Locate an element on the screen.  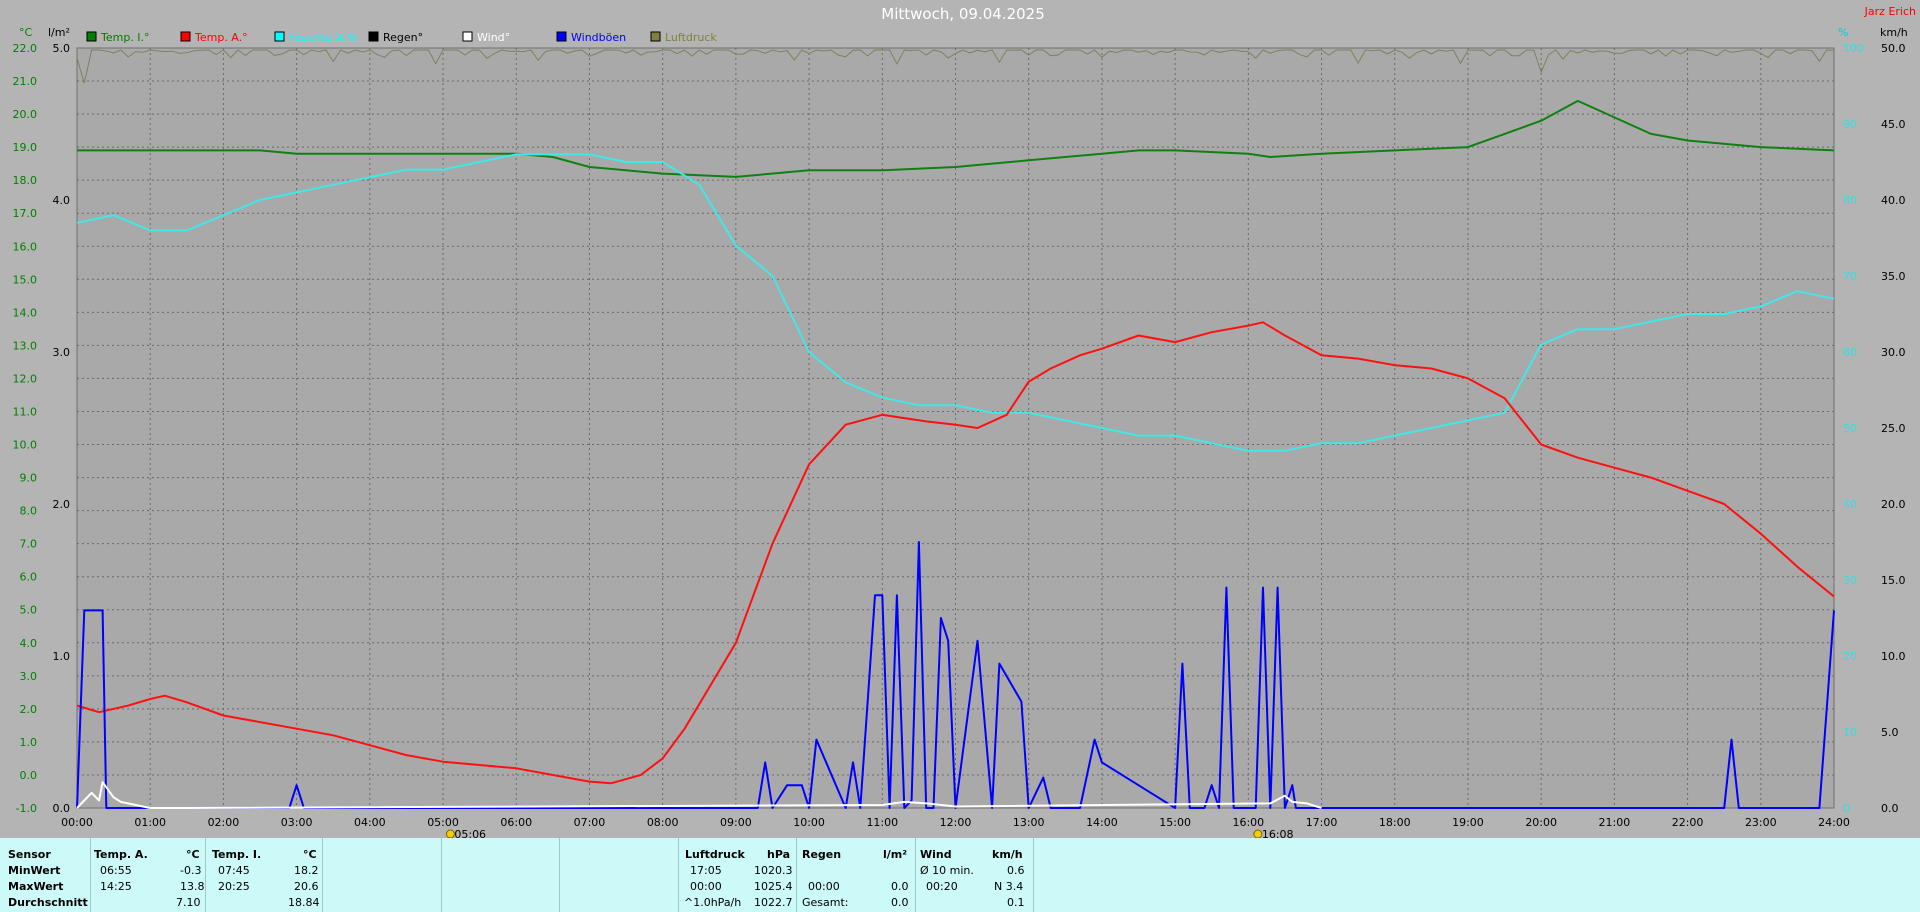
row-header-avg: Durchschnitt is located at coordinates (48, 902).